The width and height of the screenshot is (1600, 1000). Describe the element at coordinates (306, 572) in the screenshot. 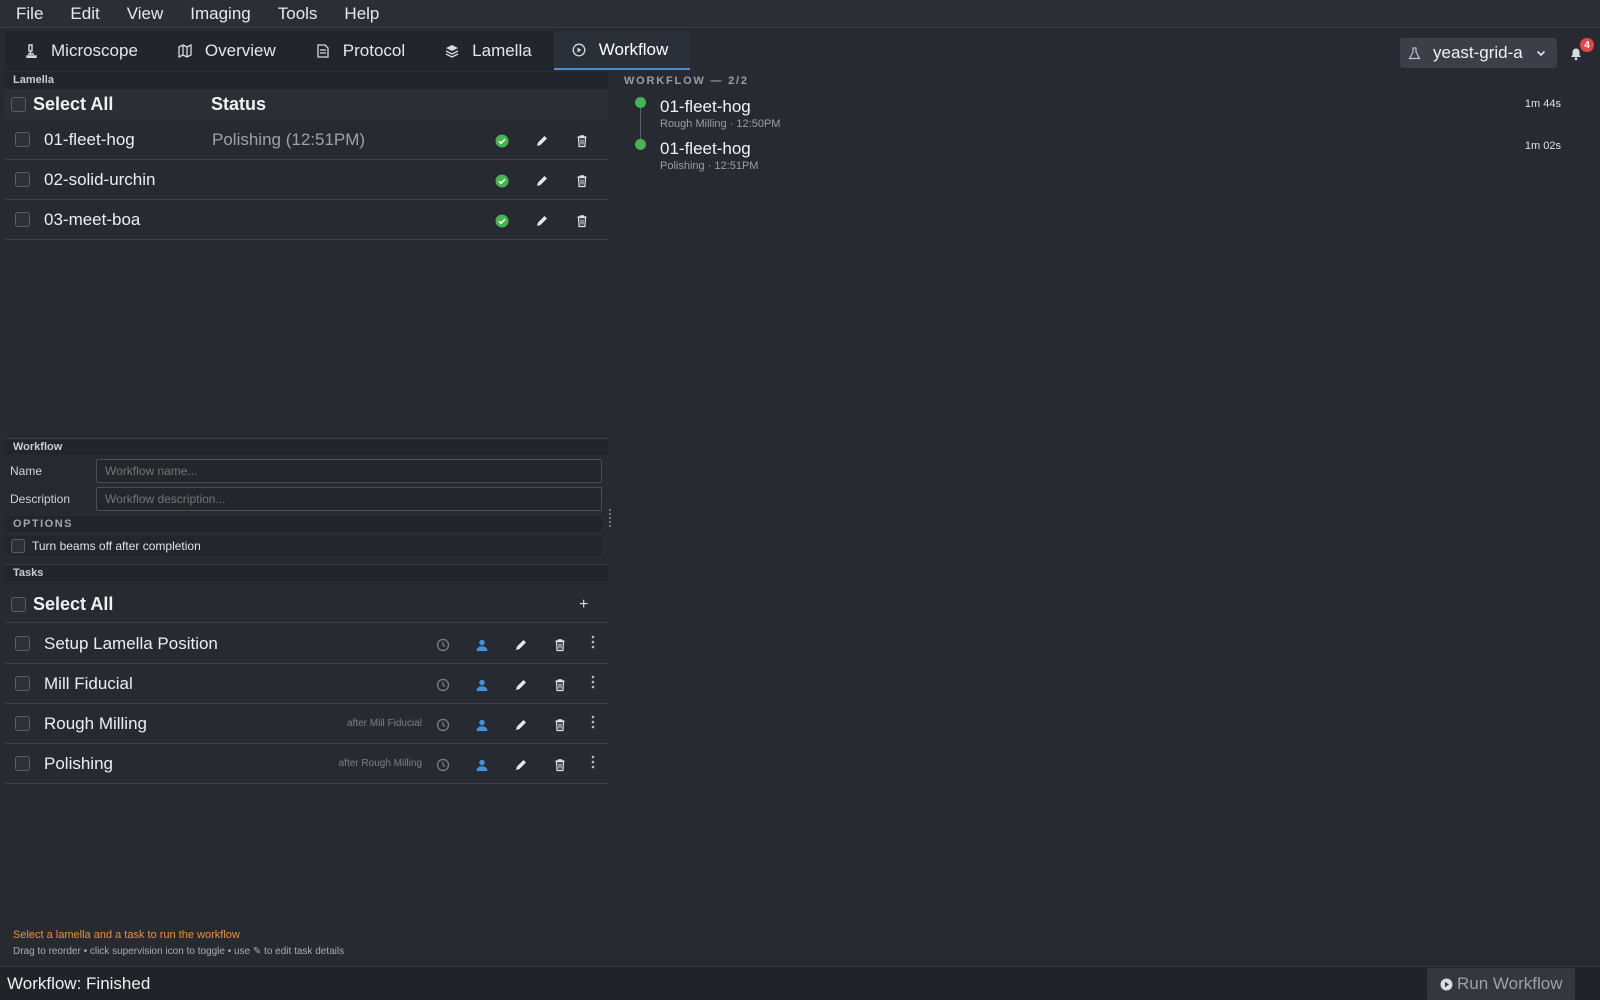

I see `tasks-section-title: Tasks` at that location.